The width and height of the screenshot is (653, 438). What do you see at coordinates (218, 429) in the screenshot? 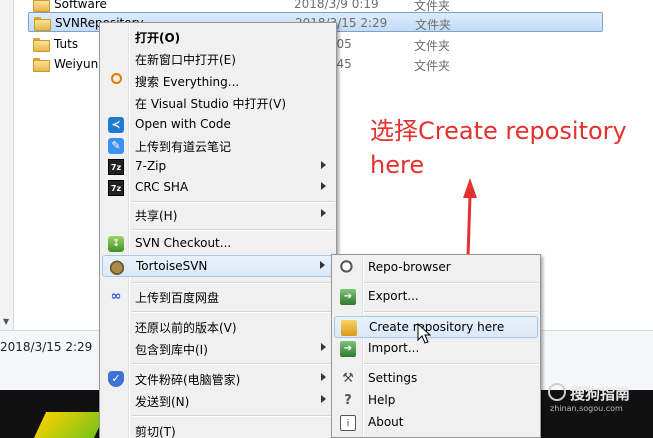
I see `menu-item-cut: 剪切(T)` at bounding box center [218, 429].